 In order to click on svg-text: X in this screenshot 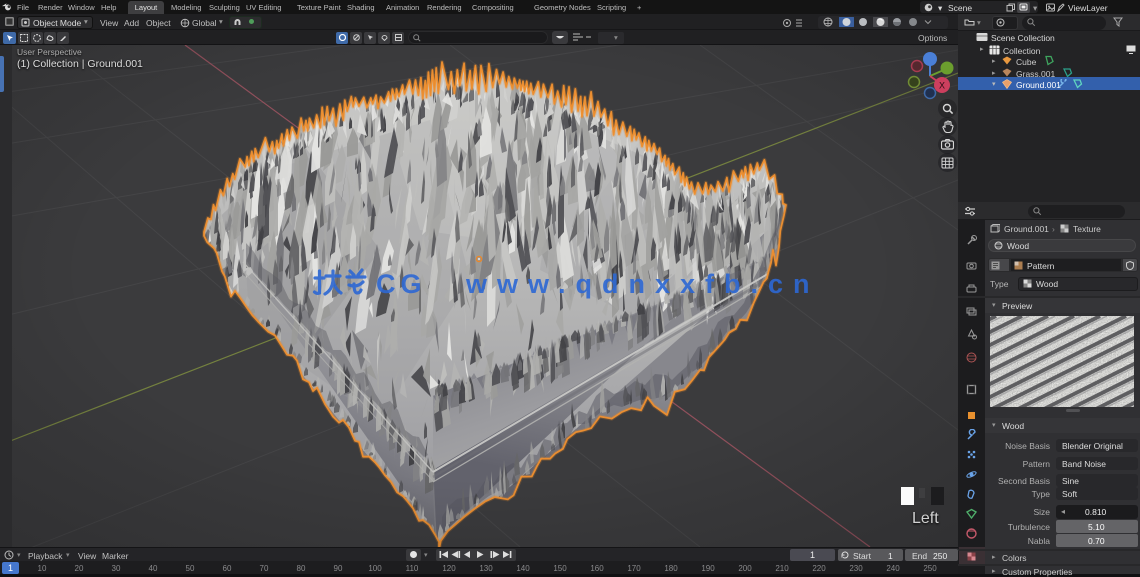, I will do `click(942, 86)`.